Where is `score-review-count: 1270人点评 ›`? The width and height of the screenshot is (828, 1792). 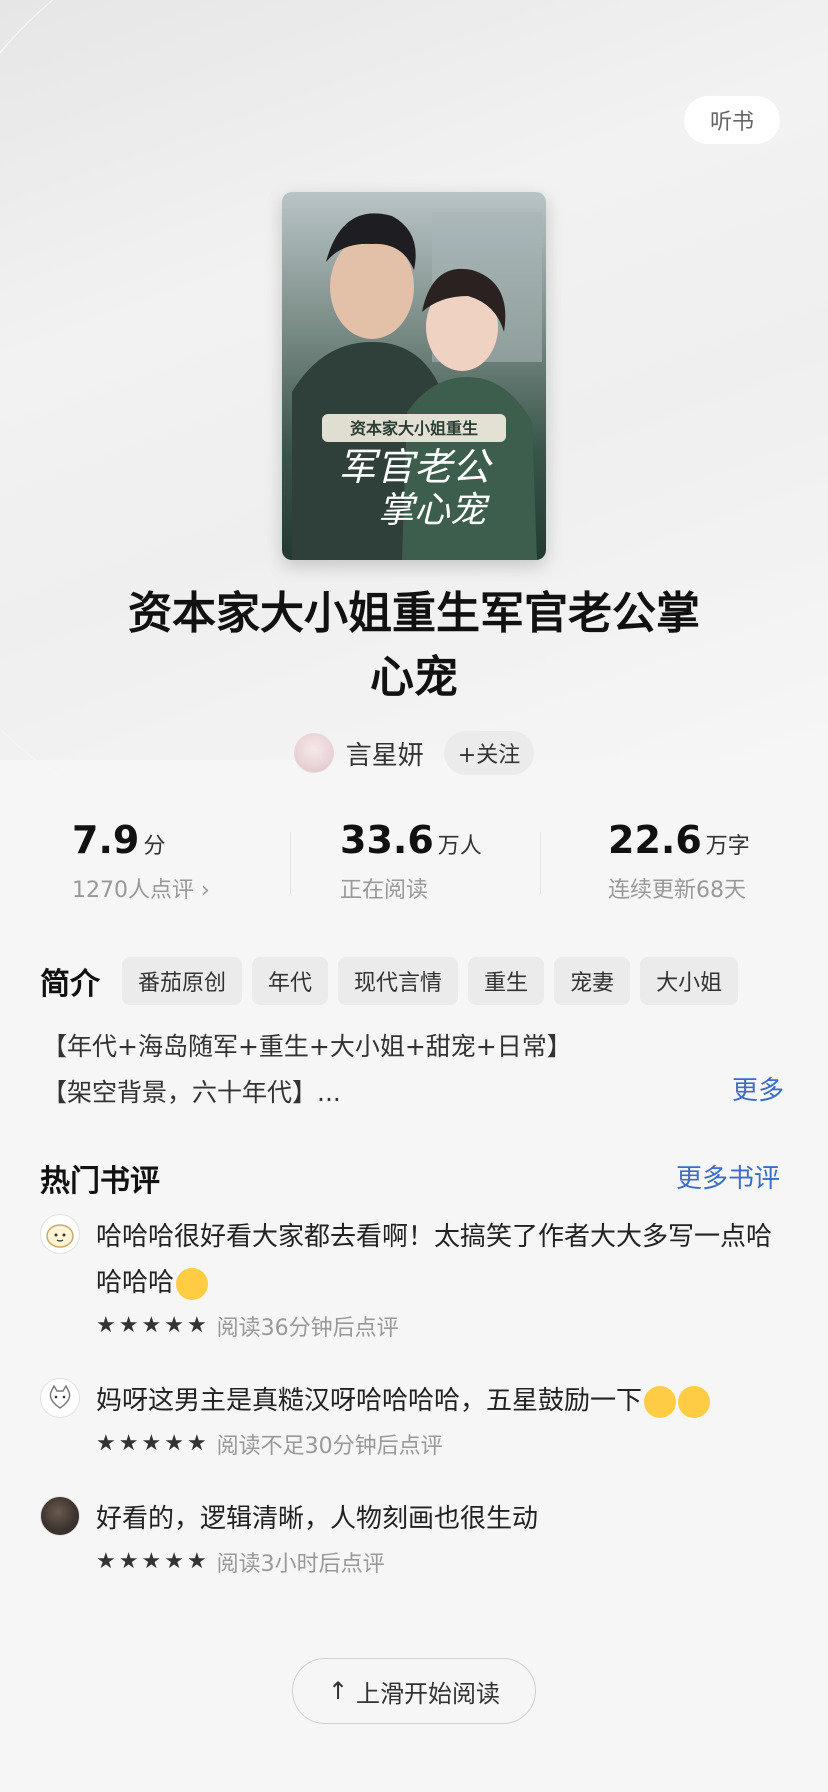 score-review-count: 1270人点评 › is located at coordinates (141, 888).